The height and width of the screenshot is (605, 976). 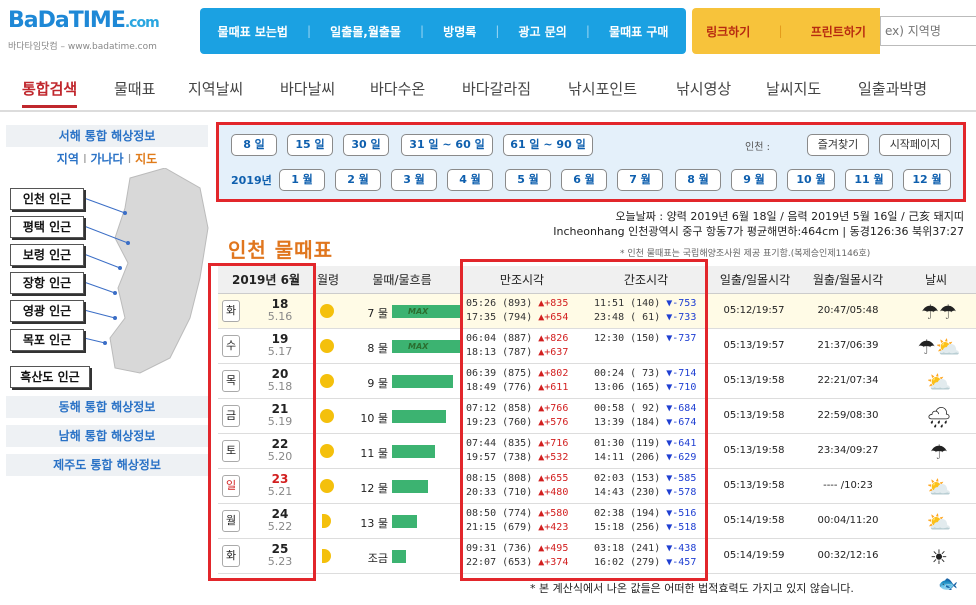 I want to click on location-label: 인천 :, so click(x=757, y=147).